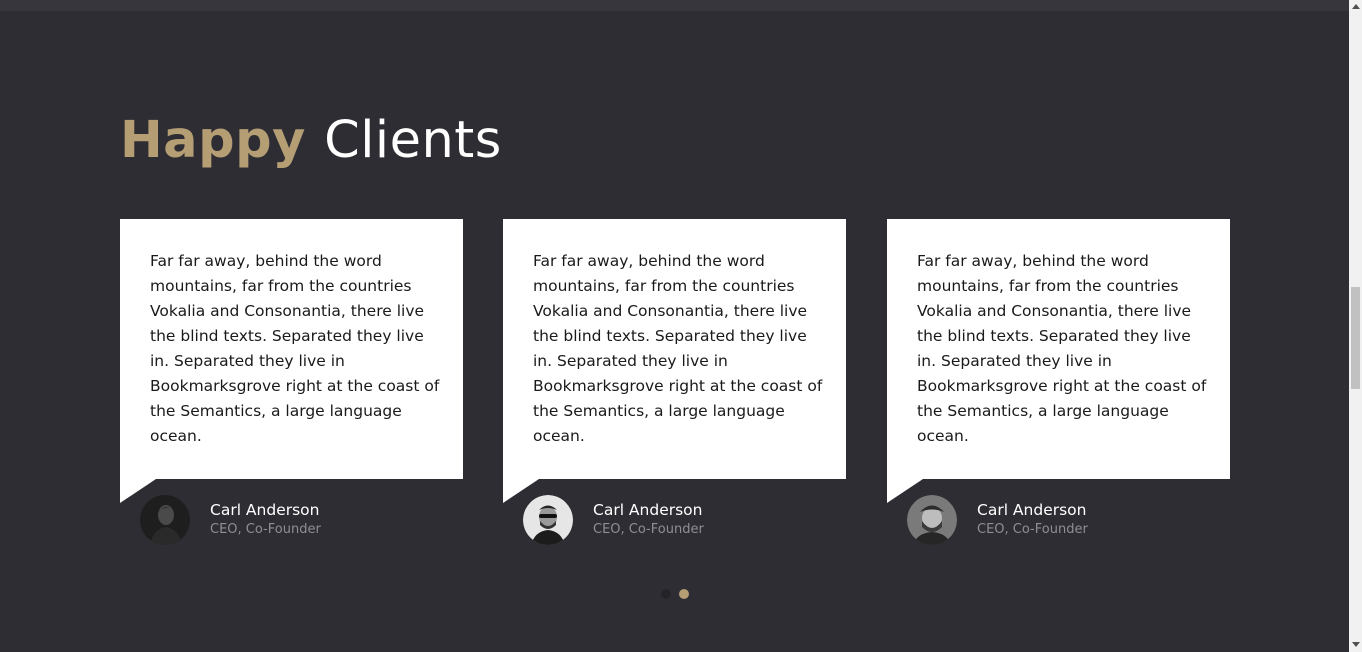 The image size is (1362, 652). What do you see at coordinates (311, 141) in the screenshot?
I see `section-heading: Happy Clients` at bounding box center [311, 141].